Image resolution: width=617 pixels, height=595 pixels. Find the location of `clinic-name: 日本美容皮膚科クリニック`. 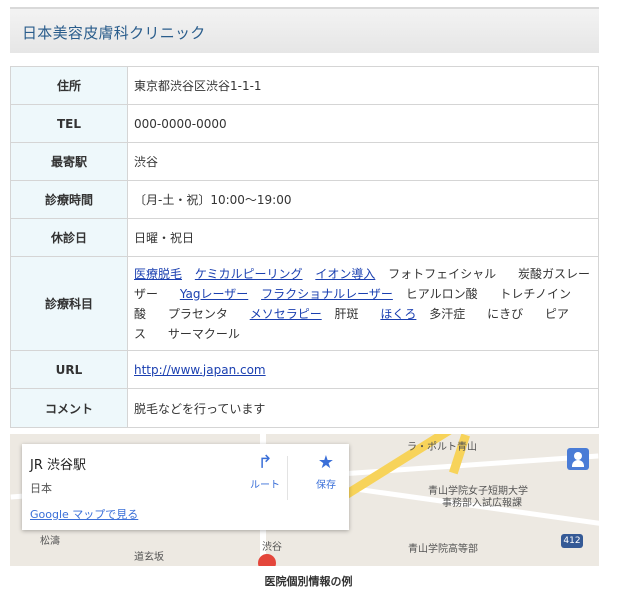

clinic-name: 日本美容皮膚科クリニック is located at coordinates (114, 33).